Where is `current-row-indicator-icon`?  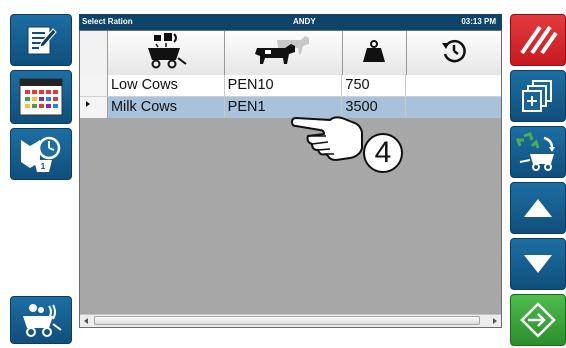
current-row-indicator-icon is located at coordinates (88, 104).